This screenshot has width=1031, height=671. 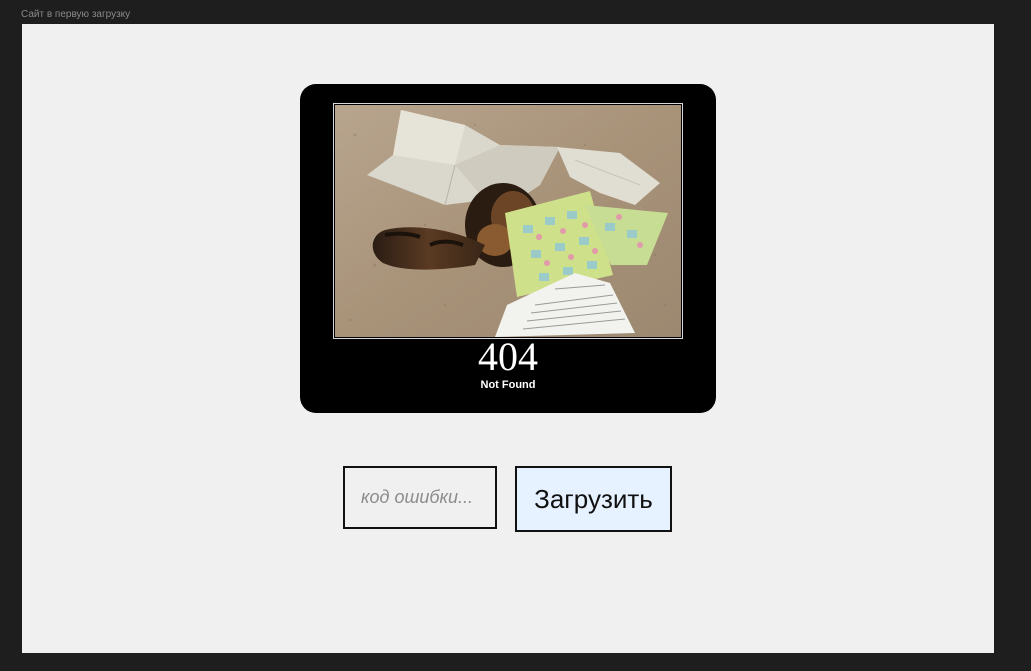 What do you see at coordinates (420, 497) in the screenshot?
I see `error-code-input` at bounding box center [420, 497].